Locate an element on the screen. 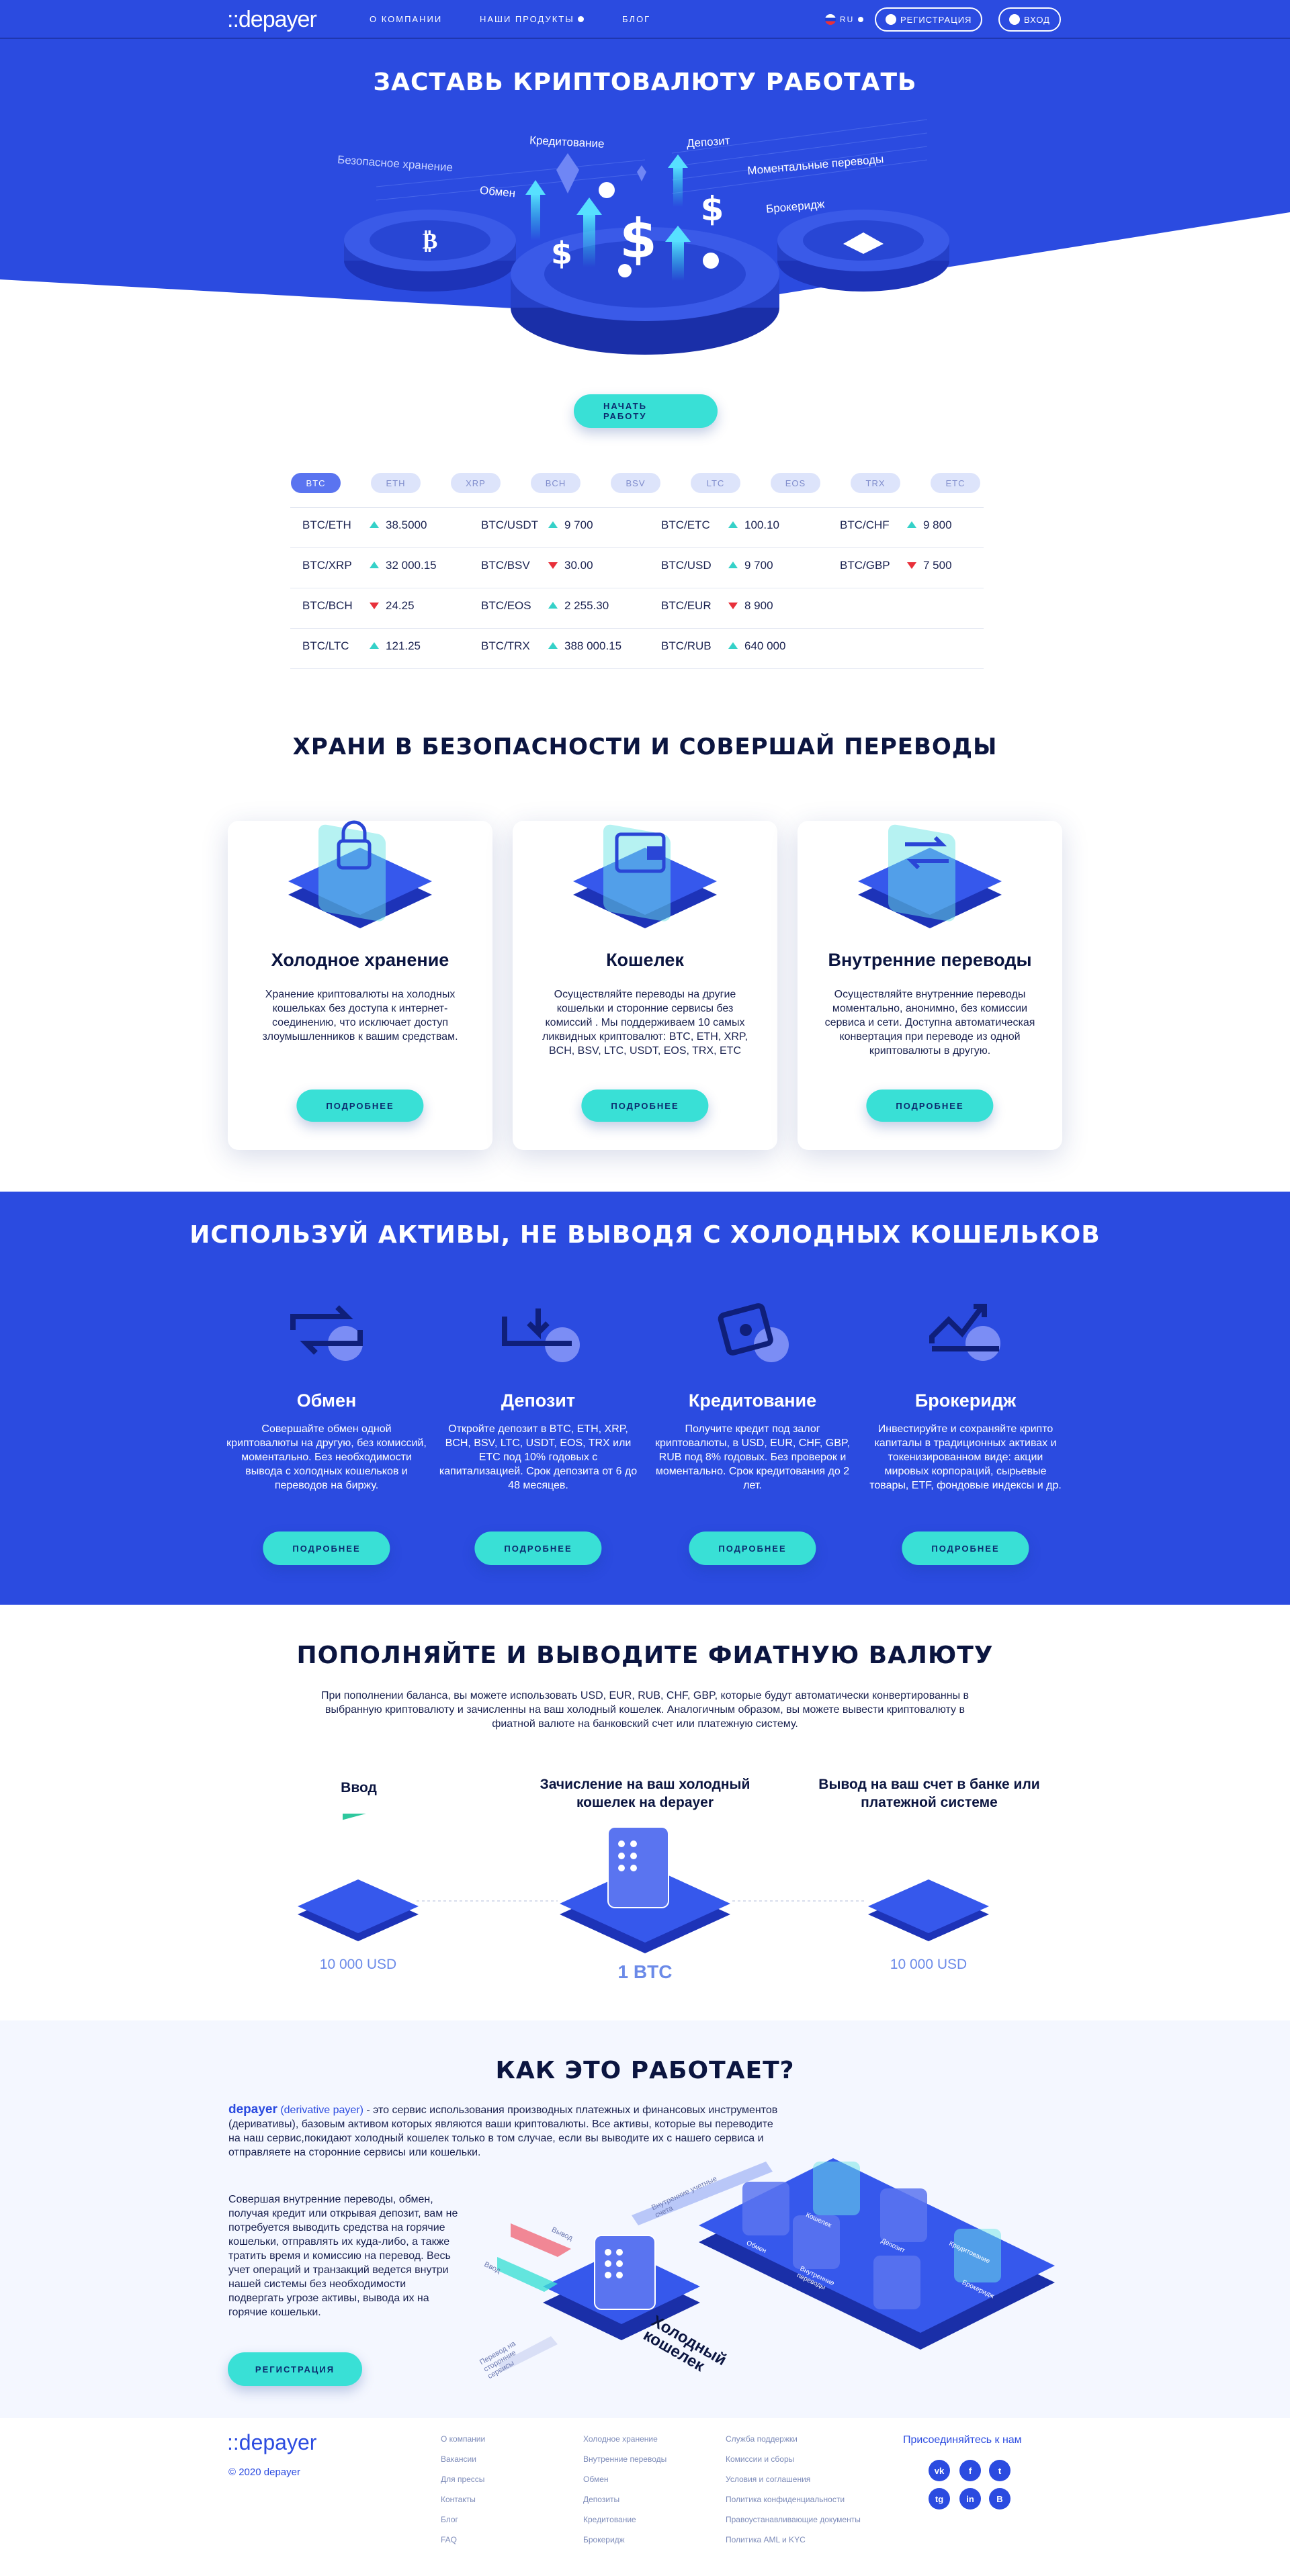 The width and height of the screenshot is (1290, 2576). rate-cell: BTC/XRP 32 000.15 is located at coordinates (369, 565).